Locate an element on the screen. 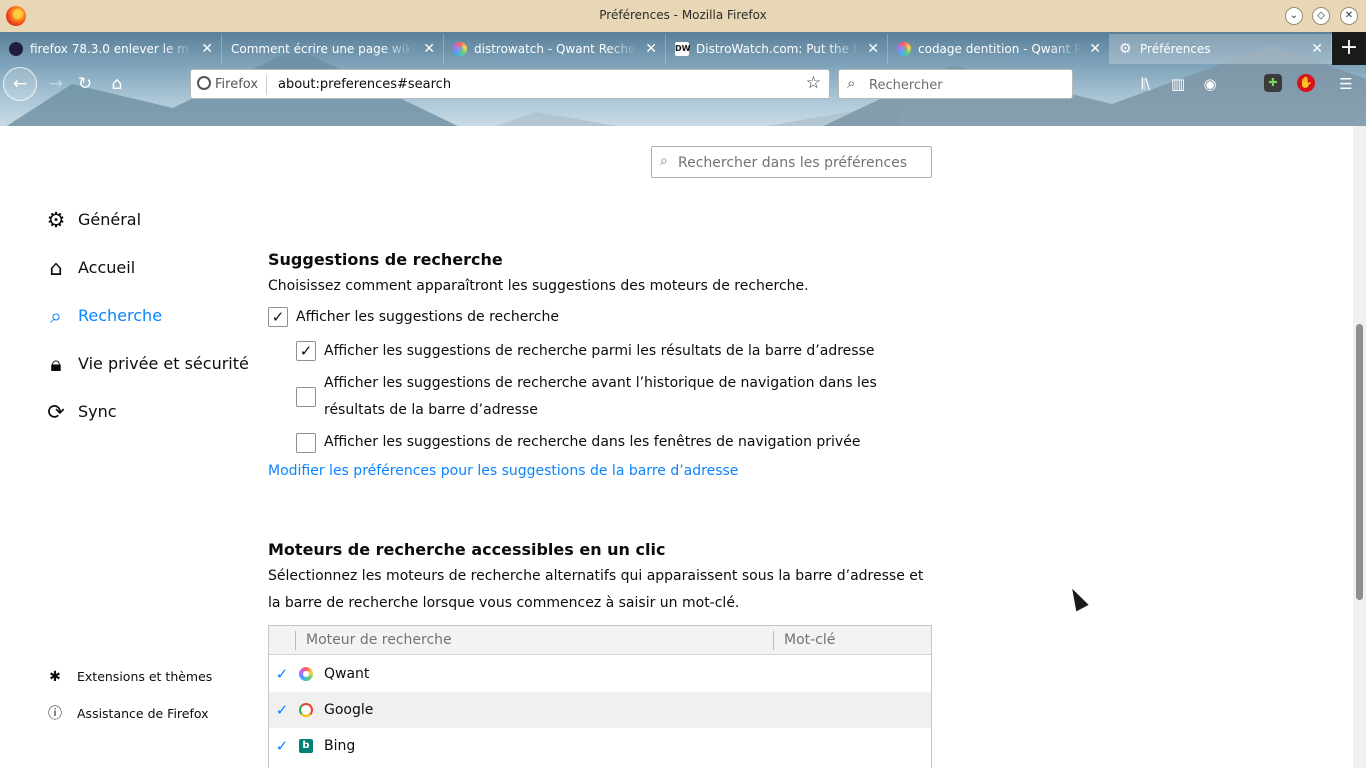  search-bar: ⌕ is located at coordinates (955, 84).